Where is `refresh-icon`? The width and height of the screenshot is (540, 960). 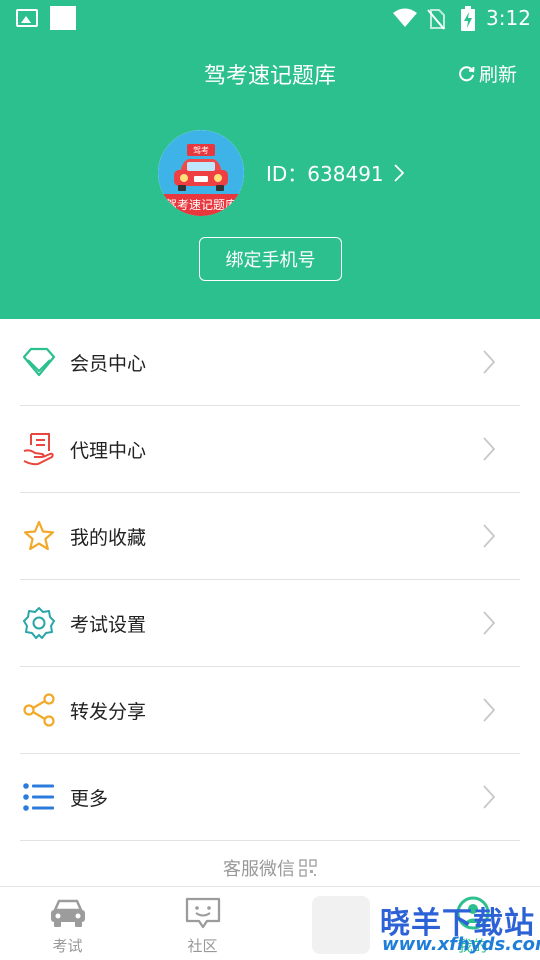
refresh-icon is located at coordinates (467, 73).